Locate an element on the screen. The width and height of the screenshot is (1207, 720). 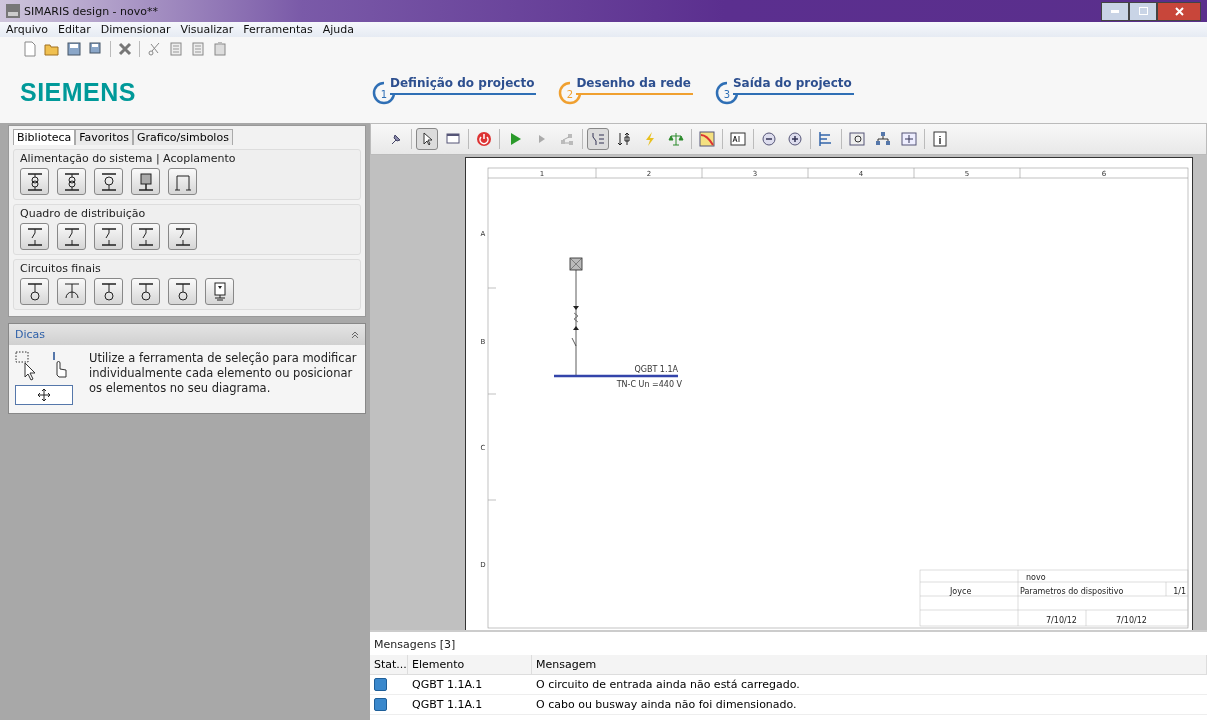
selection-pointer-icon is located at coordinates (26, 366).